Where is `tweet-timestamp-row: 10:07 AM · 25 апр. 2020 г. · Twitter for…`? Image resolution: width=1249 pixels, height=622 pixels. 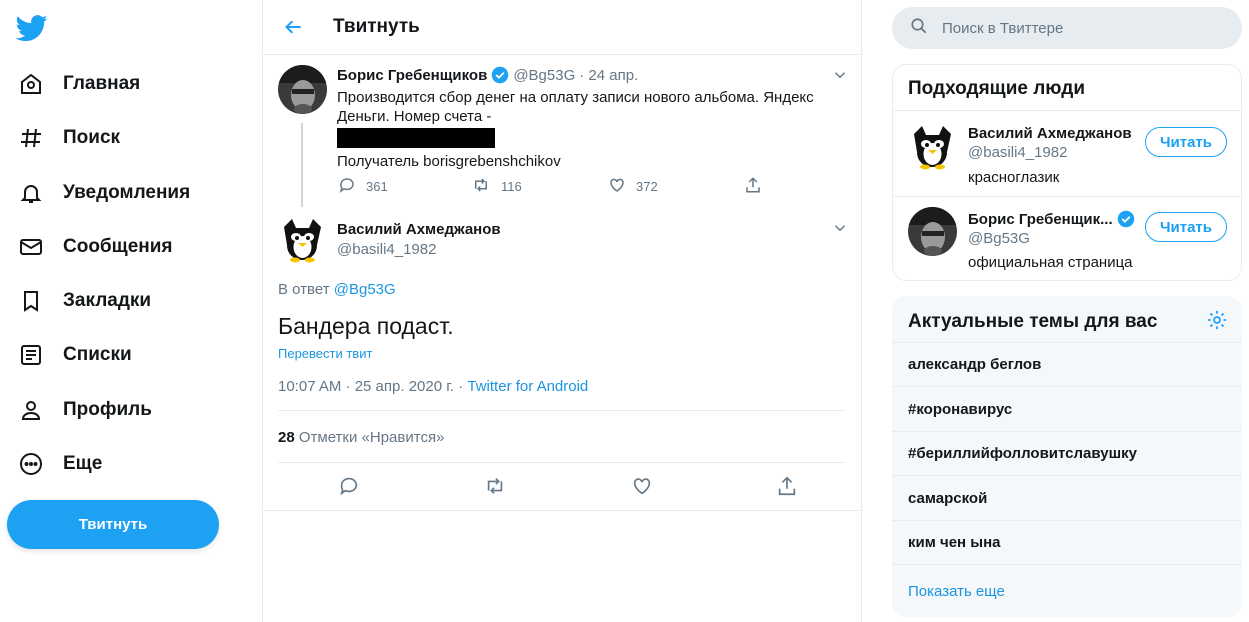 tweet-timestamp-row: 10:07 AM · 25 апр. 2020 г. · Twitter for… is located at coordinates (433, 386).